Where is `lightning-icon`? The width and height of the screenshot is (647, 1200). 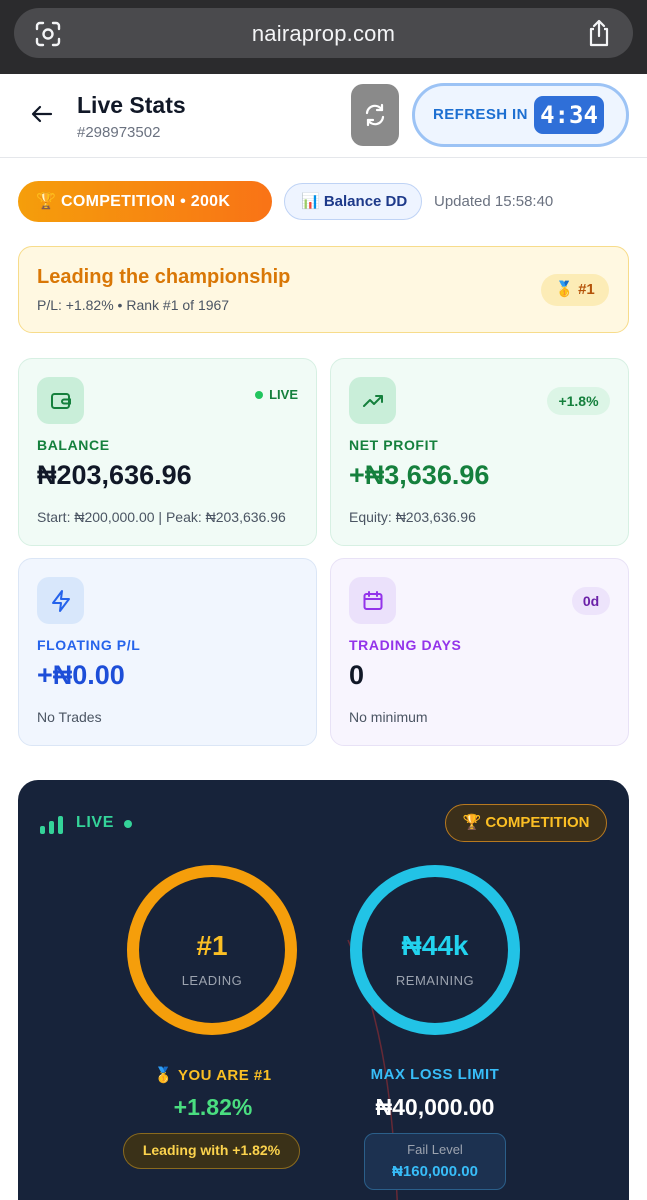
lightning-icon is located at coordinates (60, 600).